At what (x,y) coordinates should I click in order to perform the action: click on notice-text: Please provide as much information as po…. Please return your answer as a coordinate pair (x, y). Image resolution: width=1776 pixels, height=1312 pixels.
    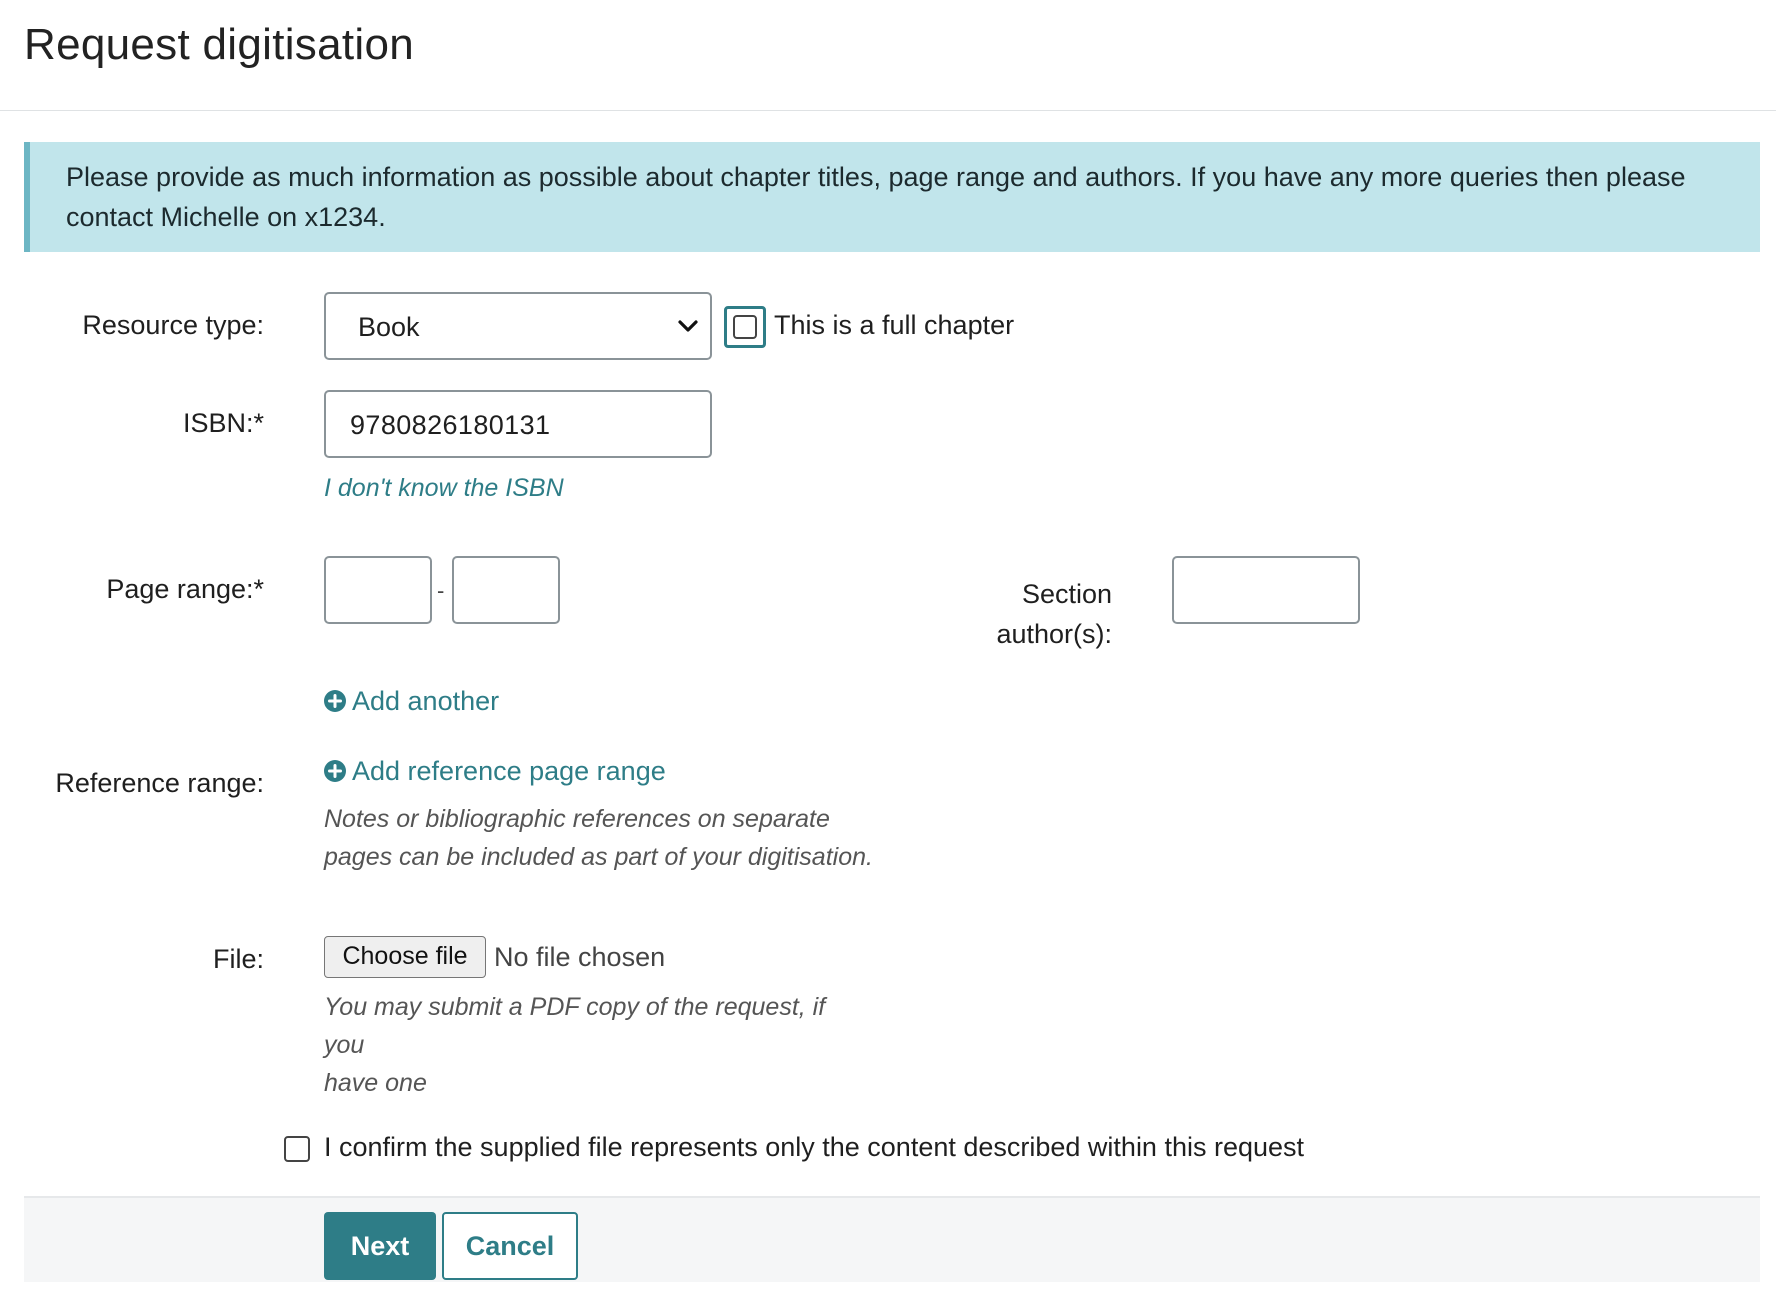
    Looking at the image, I should click on (876, 197).